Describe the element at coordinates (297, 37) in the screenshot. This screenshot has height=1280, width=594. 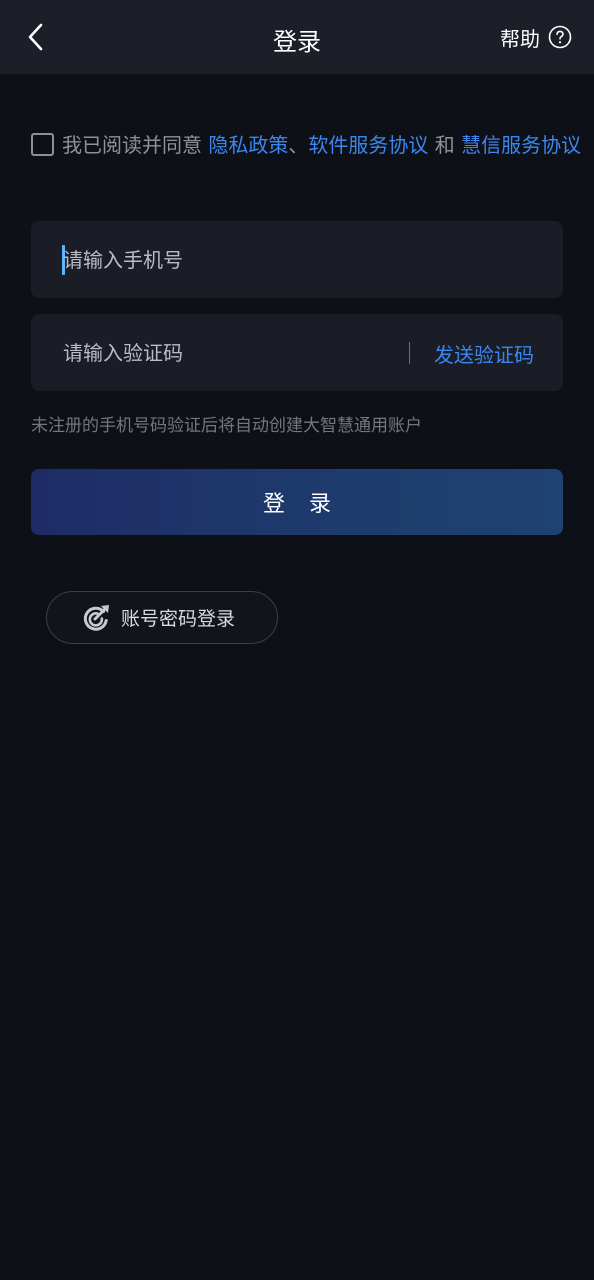
I see `header-bar: 登录 帮助` at that location.